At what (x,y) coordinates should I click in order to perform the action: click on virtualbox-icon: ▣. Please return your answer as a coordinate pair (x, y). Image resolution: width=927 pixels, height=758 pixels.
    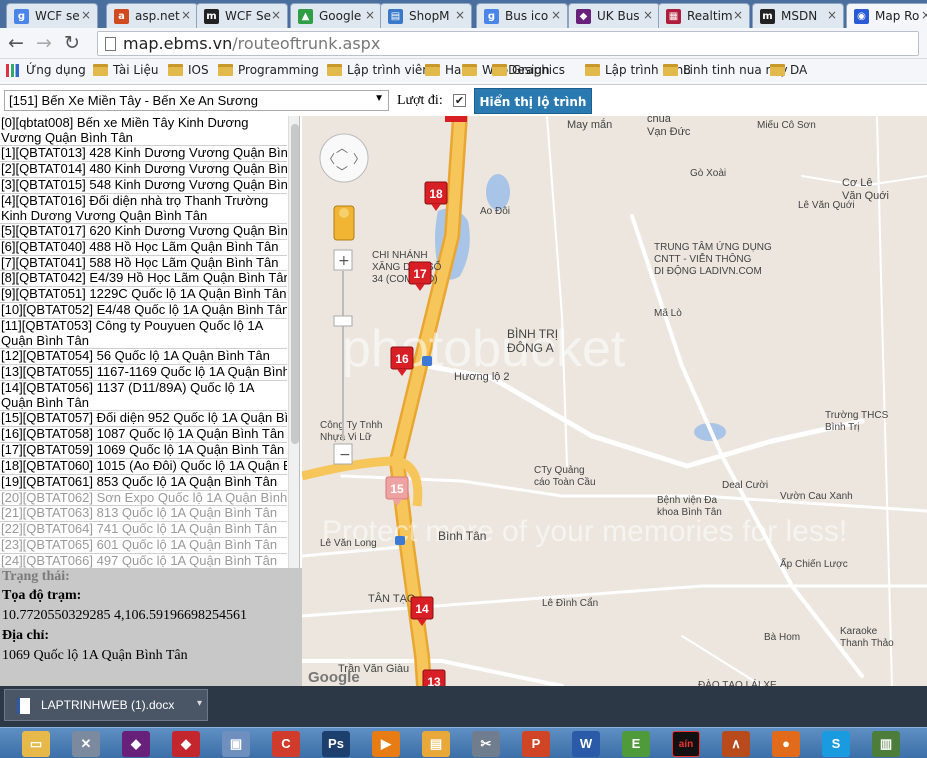
    Looking at the image, I should click on (236, 744).